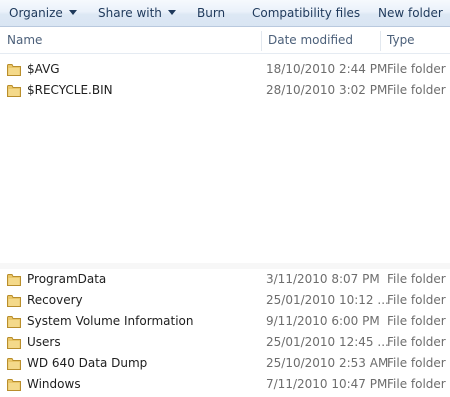  What do you see at coordinates (225, 384) in the screenshot?
I see `list-item: Windows 7/11/2010 10:47 PM File folder` at bounding box center [225, 384].